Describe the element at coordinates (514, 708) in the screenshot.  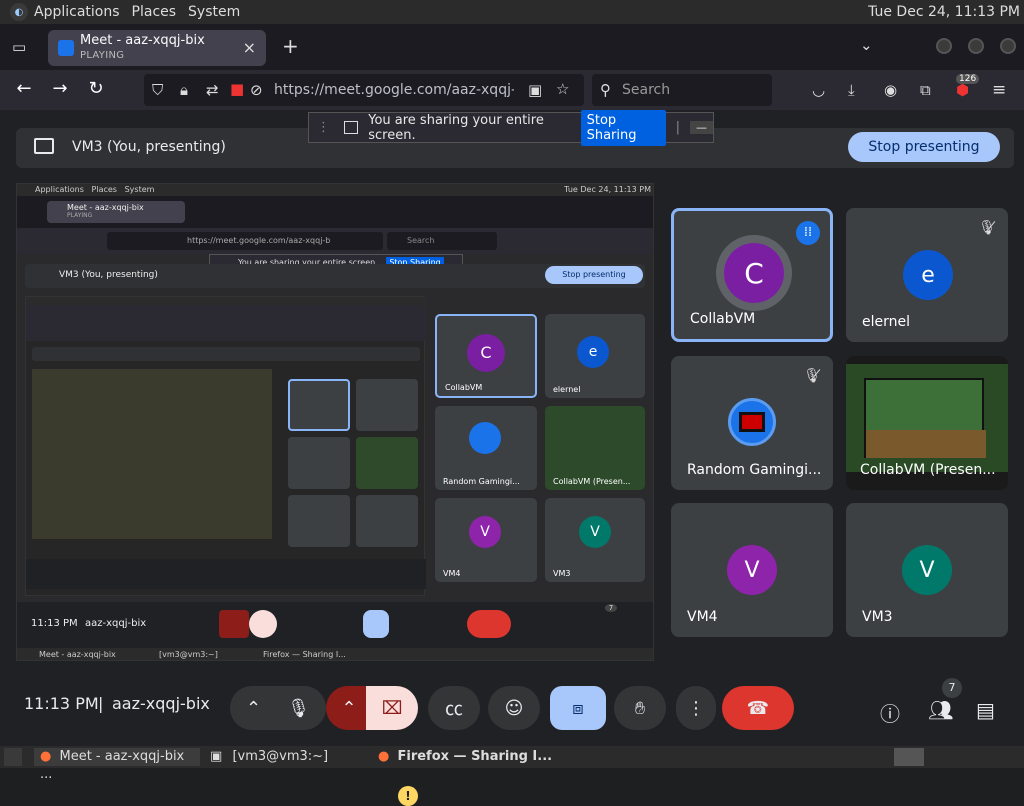
I see `reactions-button: ☺` at that location.